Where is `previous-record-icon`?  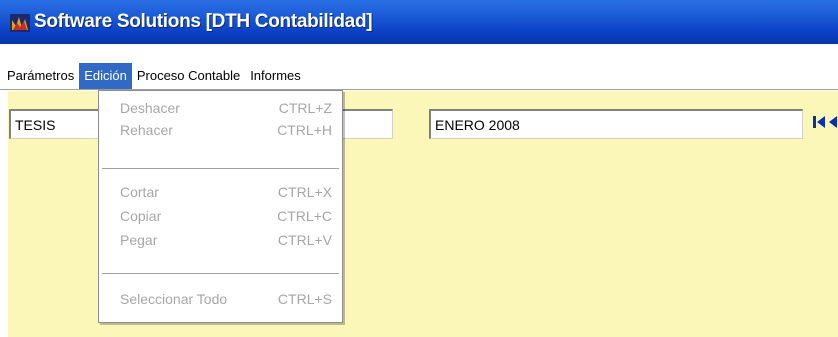 previous-record-icon is located at coordinates (833, 124).